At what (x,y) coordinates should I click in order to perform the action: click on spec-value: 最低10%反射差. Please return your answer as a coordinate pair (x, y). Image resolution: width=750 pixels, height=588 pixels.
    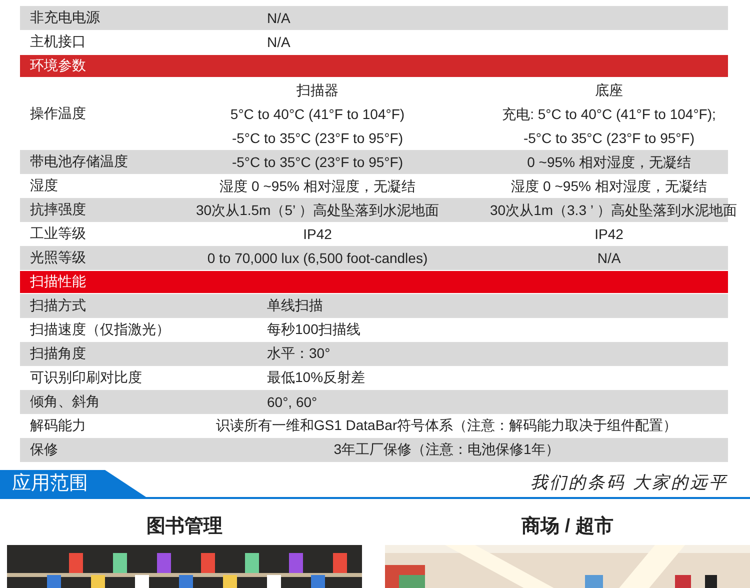
    Looking at the image, I should click on (316, 378).